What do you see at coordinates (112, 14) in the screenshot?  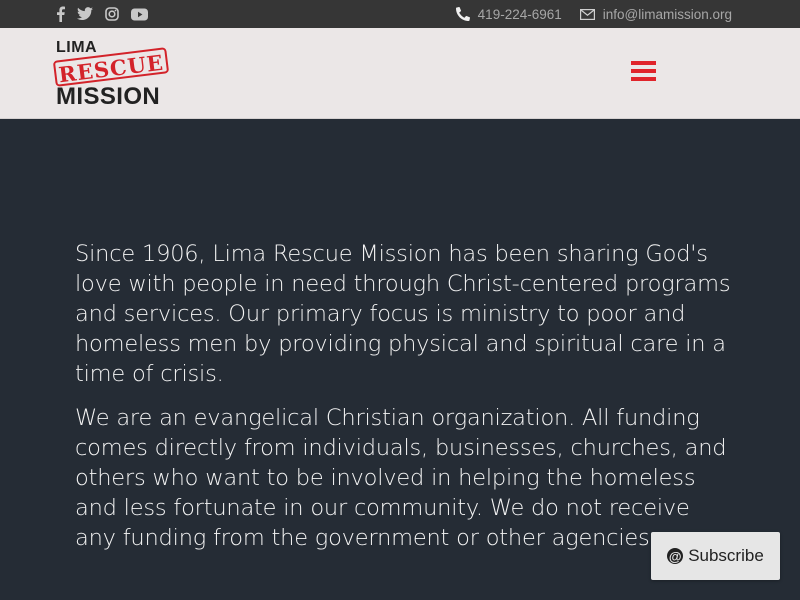 I see `instagram-icon` at bounding box center [112, 14].